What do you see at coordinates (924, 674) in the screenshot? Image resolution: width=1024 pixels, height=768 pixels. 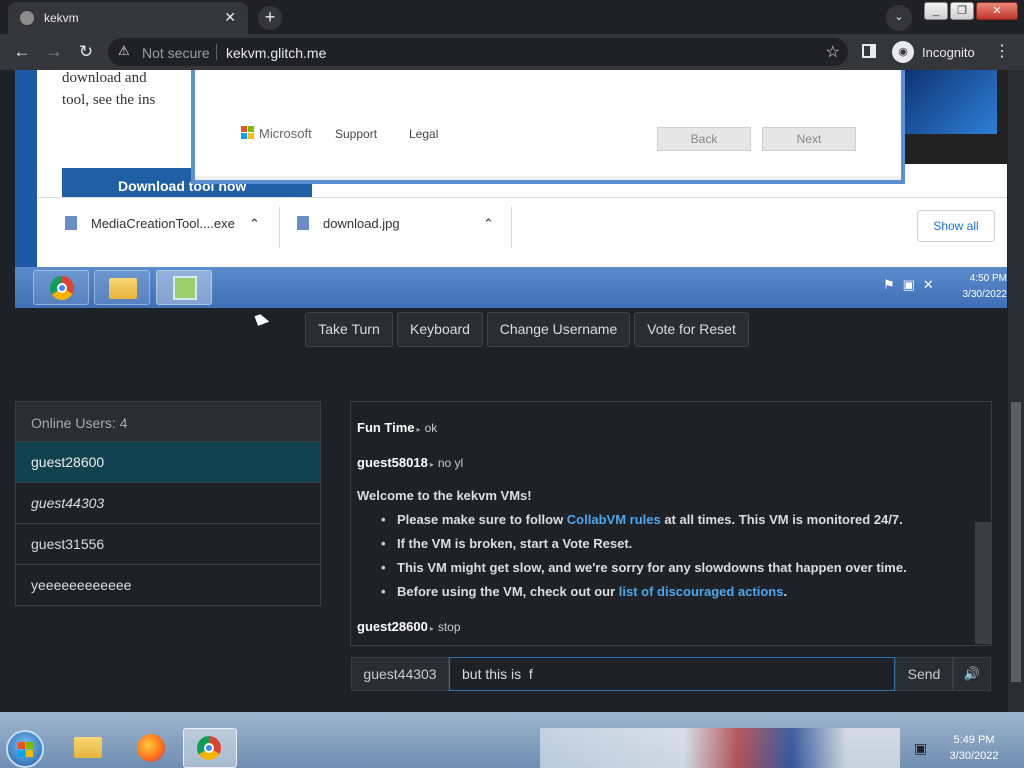 I see `send-button: Send` at bounding box center [924, 674].